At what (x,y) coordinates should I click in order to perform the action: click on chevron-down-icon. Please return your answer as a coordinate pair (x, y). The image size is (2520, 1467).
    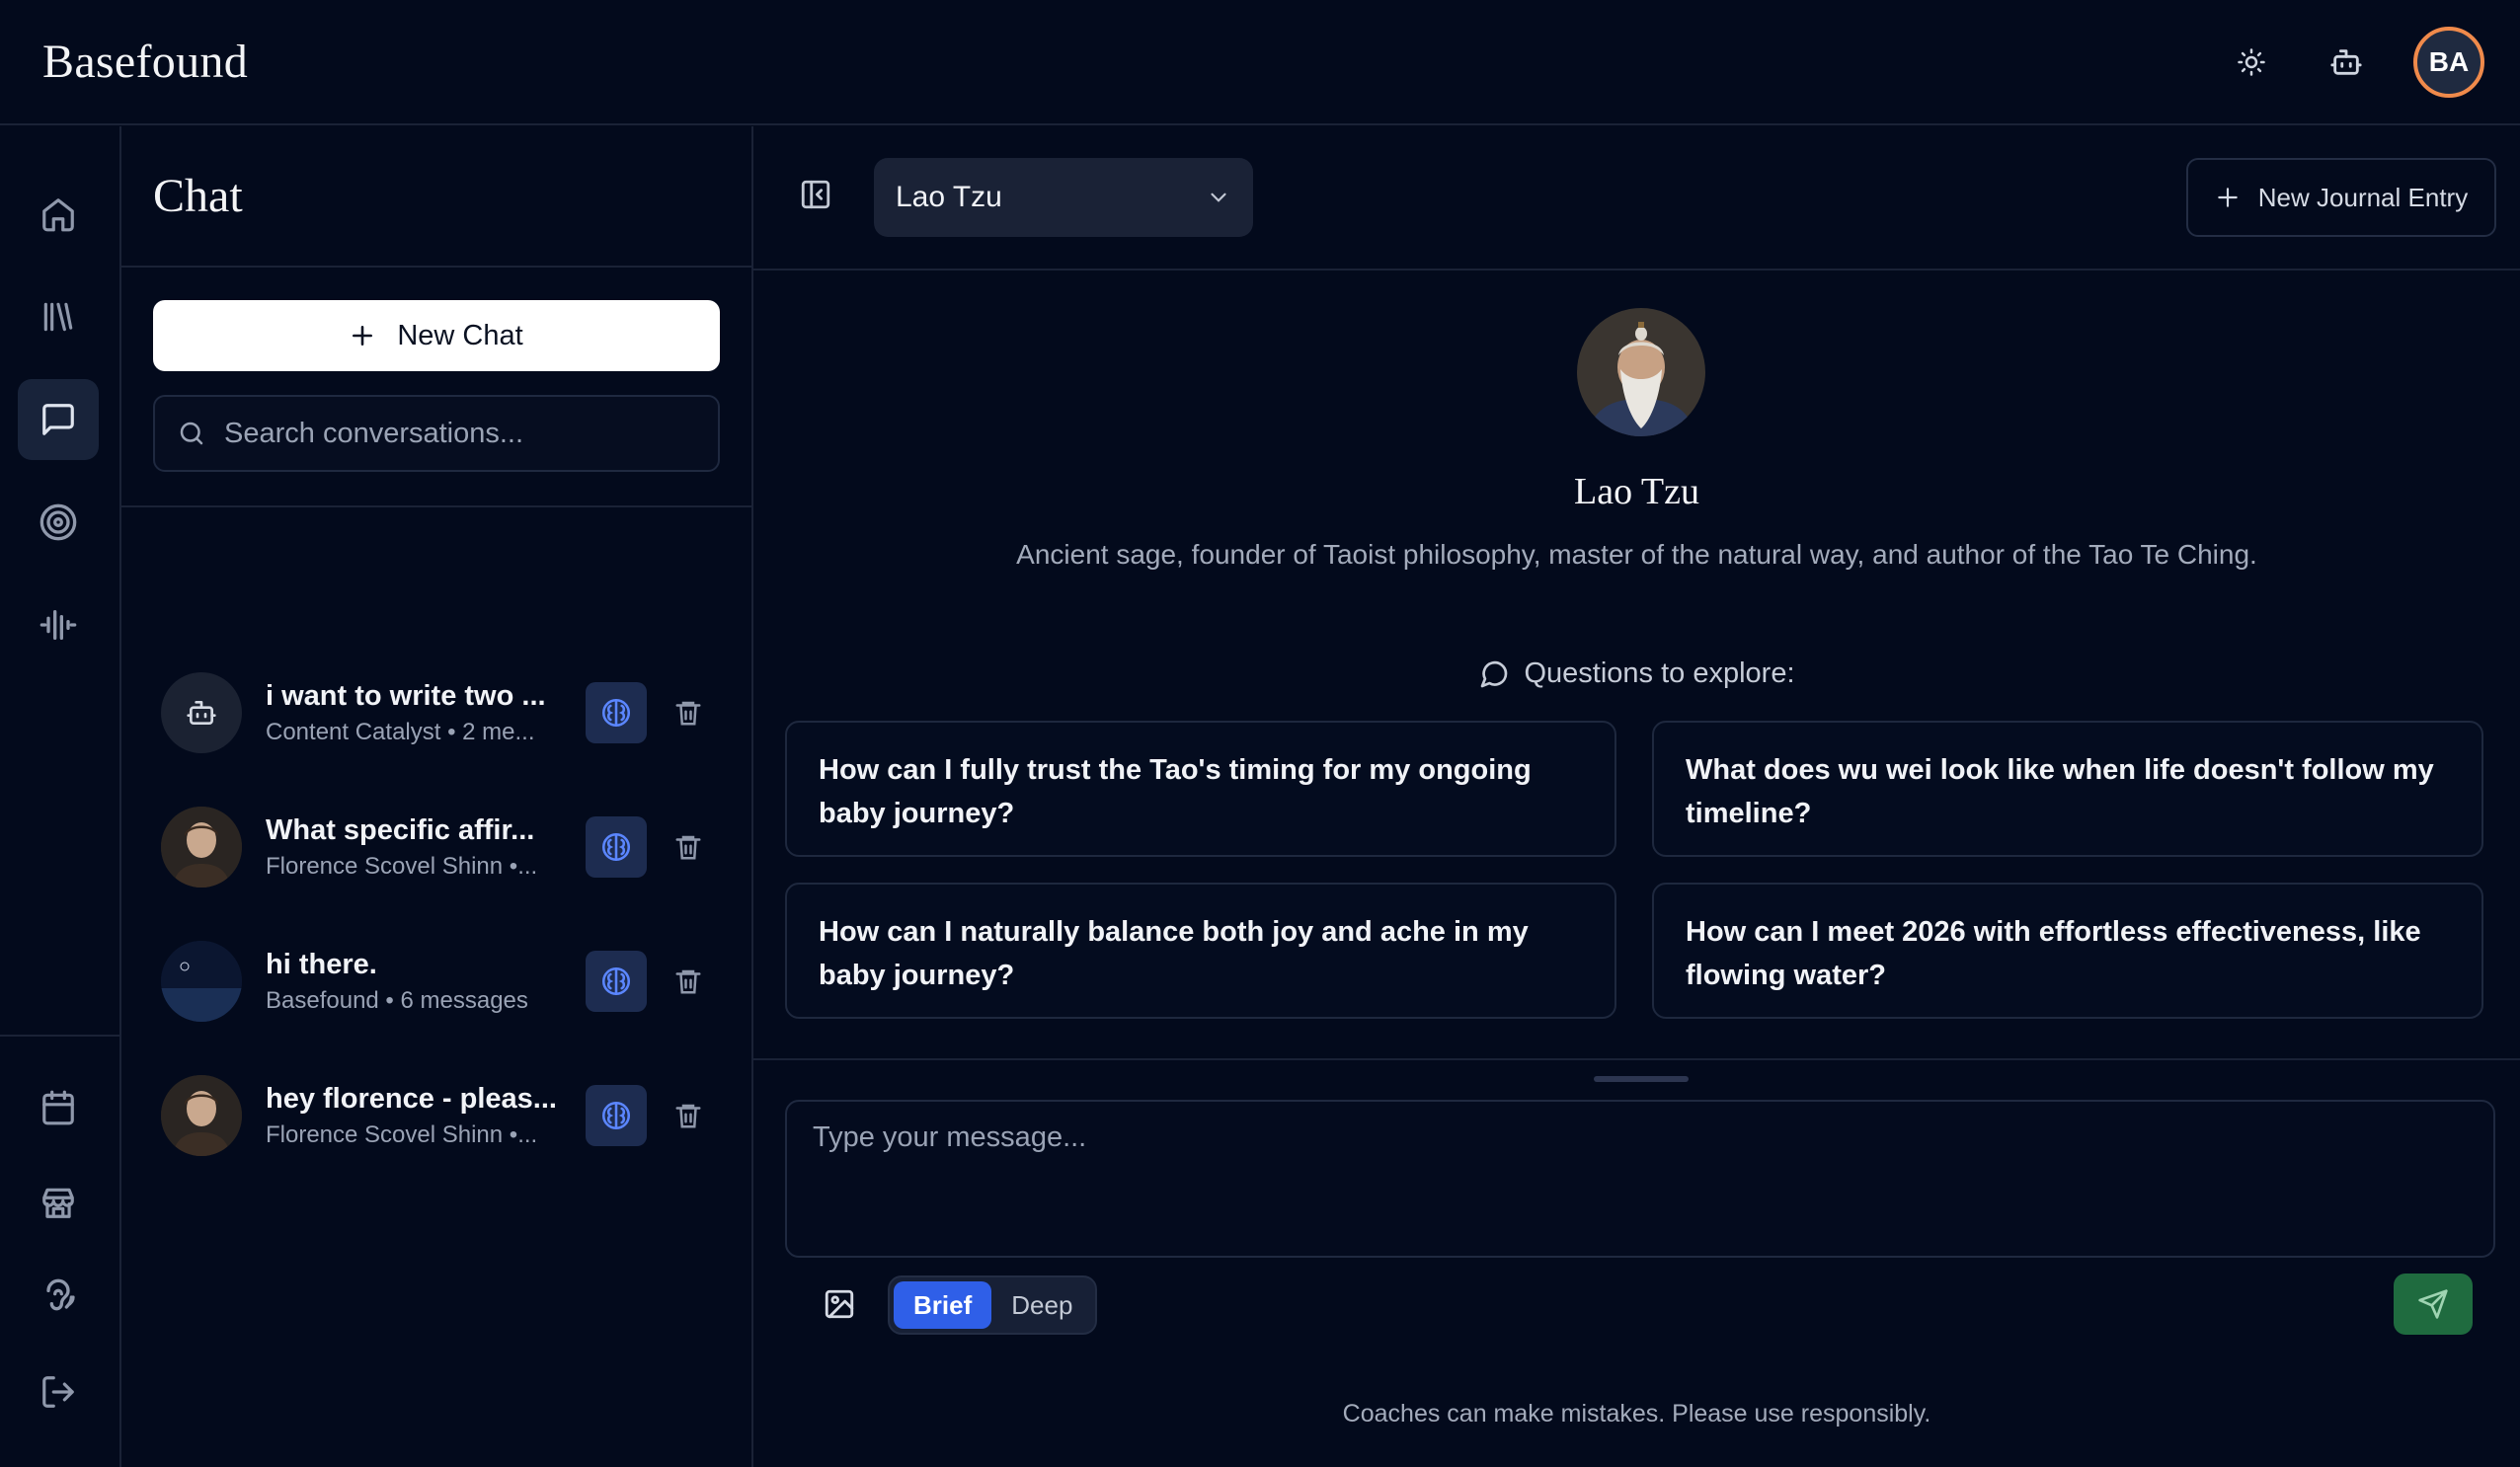
    Looking at the image, I should click on (1218, 197).